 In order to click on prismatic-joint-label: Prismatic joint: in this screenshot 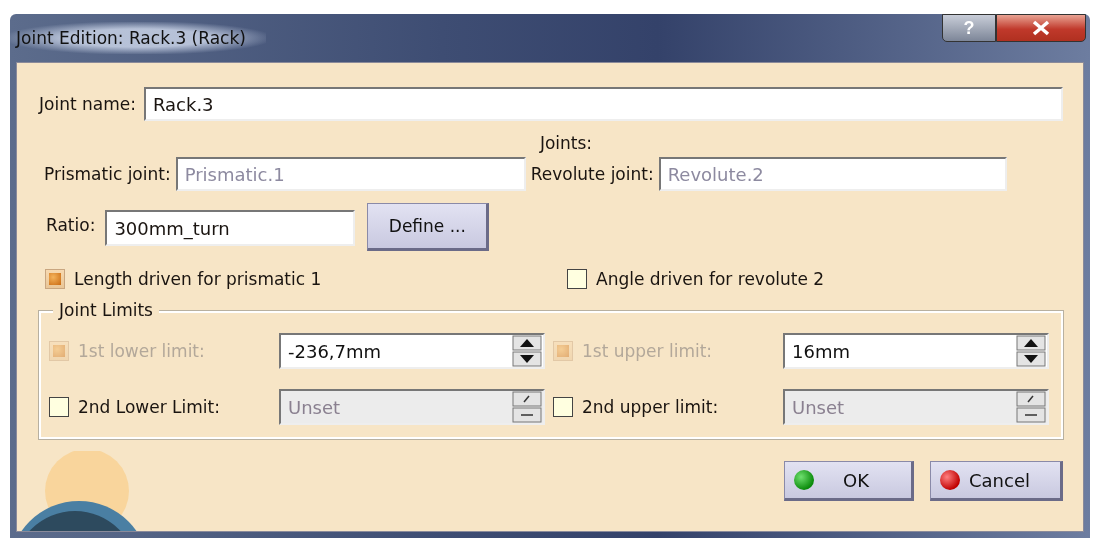, I will do `click(107, 174)`.